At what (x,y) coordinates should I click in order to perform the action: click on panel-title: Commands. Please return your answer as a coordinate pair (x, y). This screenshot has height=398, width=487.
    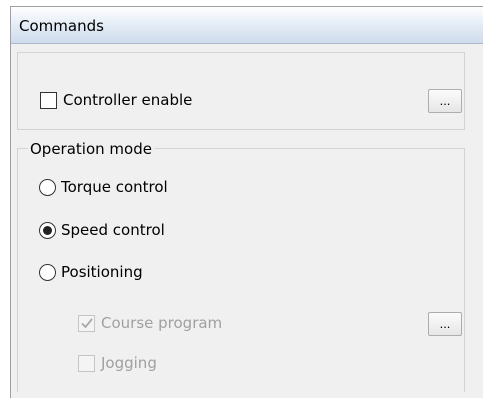
    Looking at the image, I should click on (61, 26).